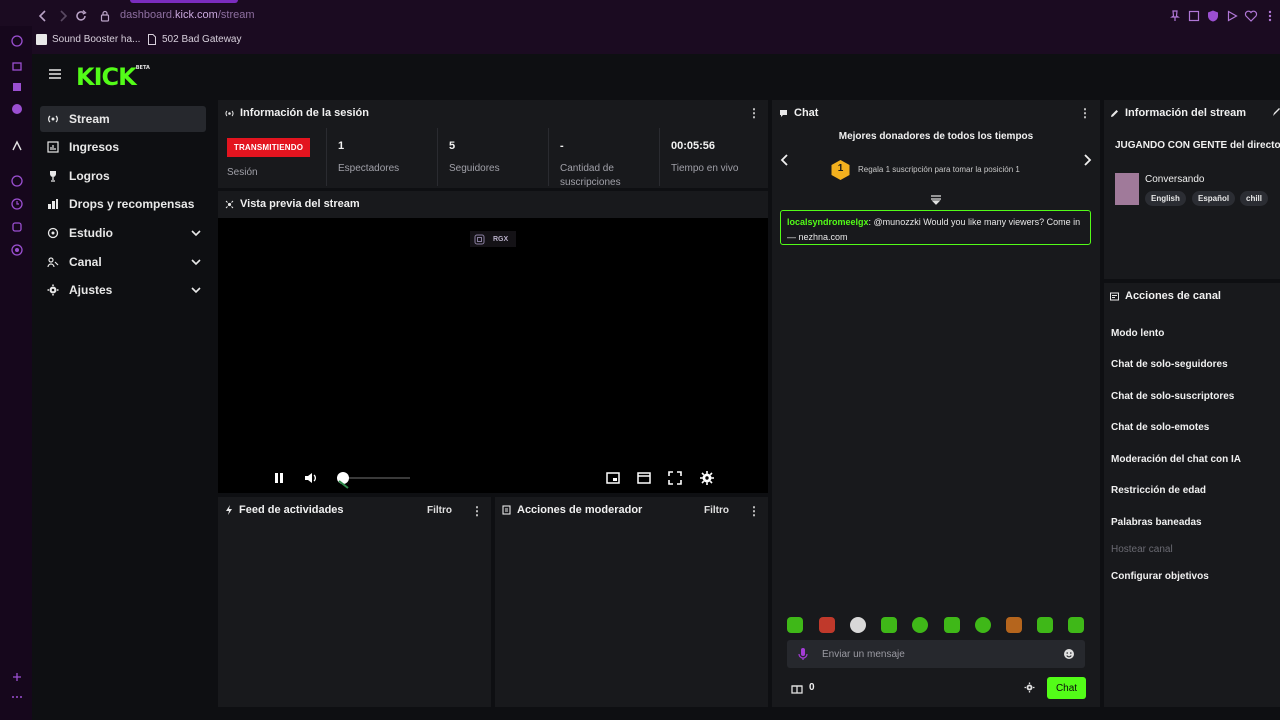  I want to click on pin-icon, so click(1175, 16).